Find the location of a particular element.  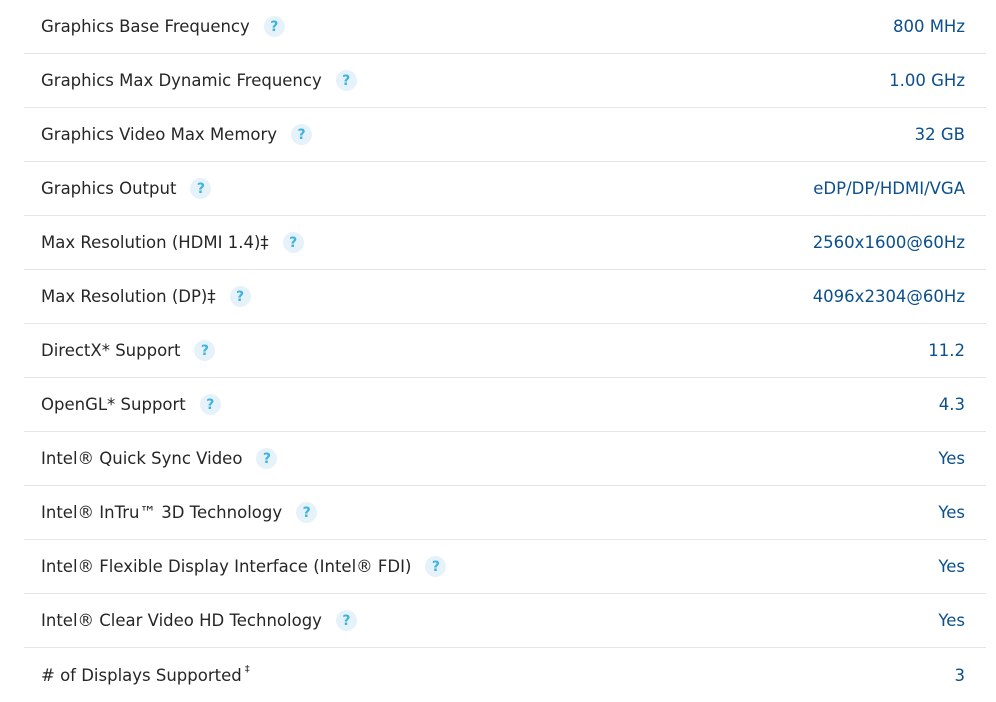

spec-value: eDP/DP/HDMI/VGA is located at coordinates (889, 188).